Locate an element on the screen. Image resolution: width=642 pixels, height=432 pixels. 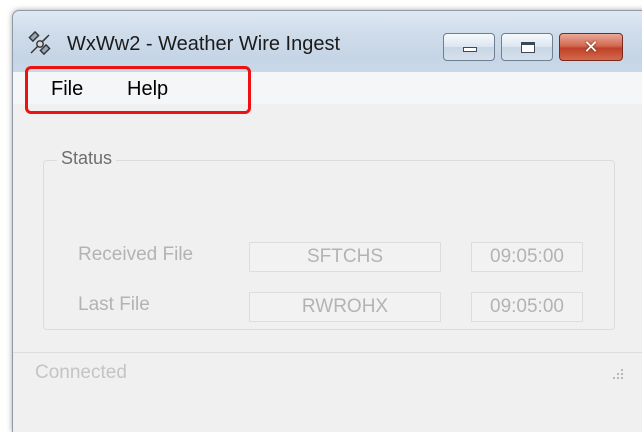
close-button: ✕ is located at coordinates (591, 47).